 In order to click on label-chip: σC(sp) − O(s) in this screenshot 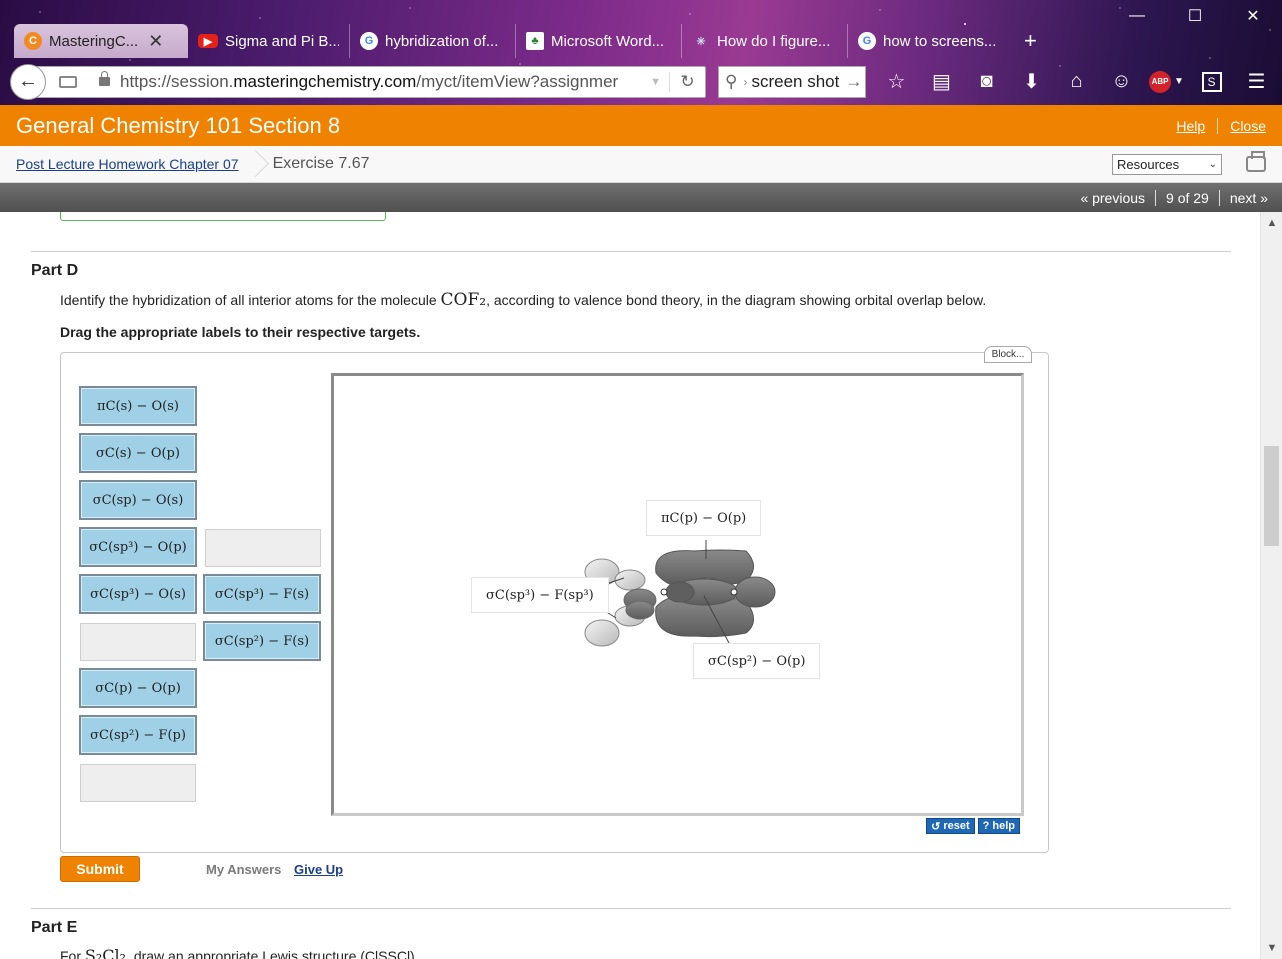, I will do `click(138, 500)`.